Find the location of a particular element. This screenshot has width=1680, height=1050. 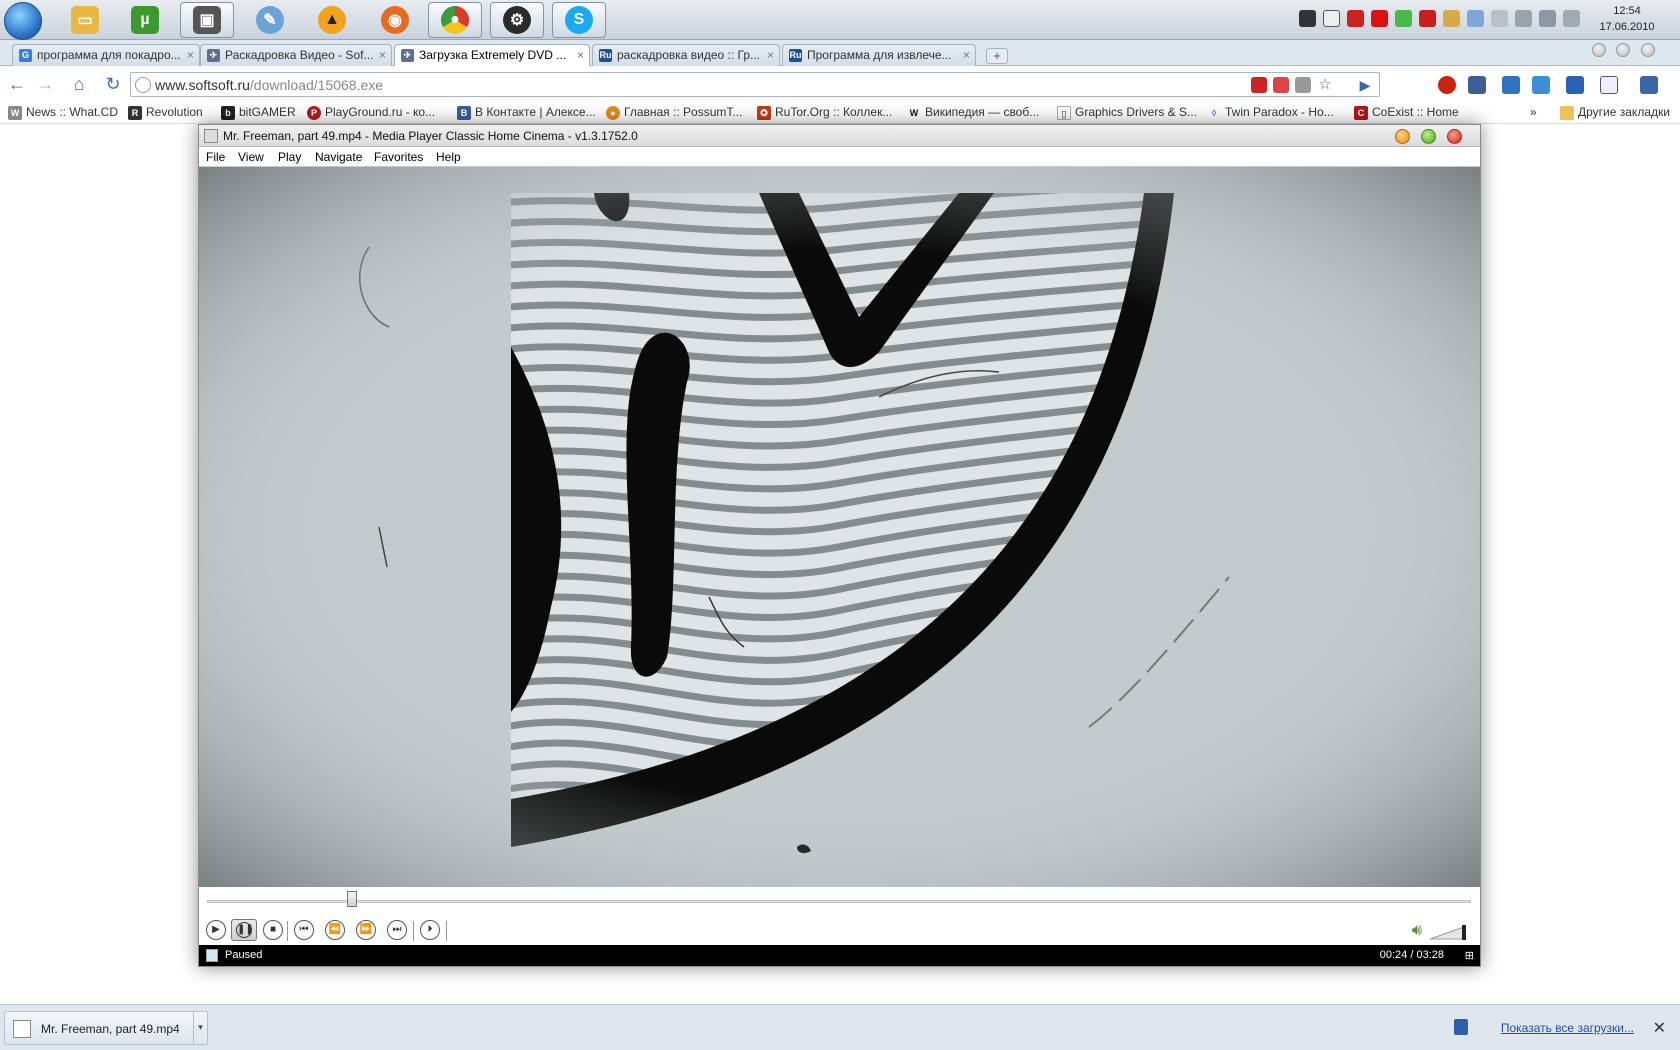

menu-file: File is located at coordinates (215, 157).